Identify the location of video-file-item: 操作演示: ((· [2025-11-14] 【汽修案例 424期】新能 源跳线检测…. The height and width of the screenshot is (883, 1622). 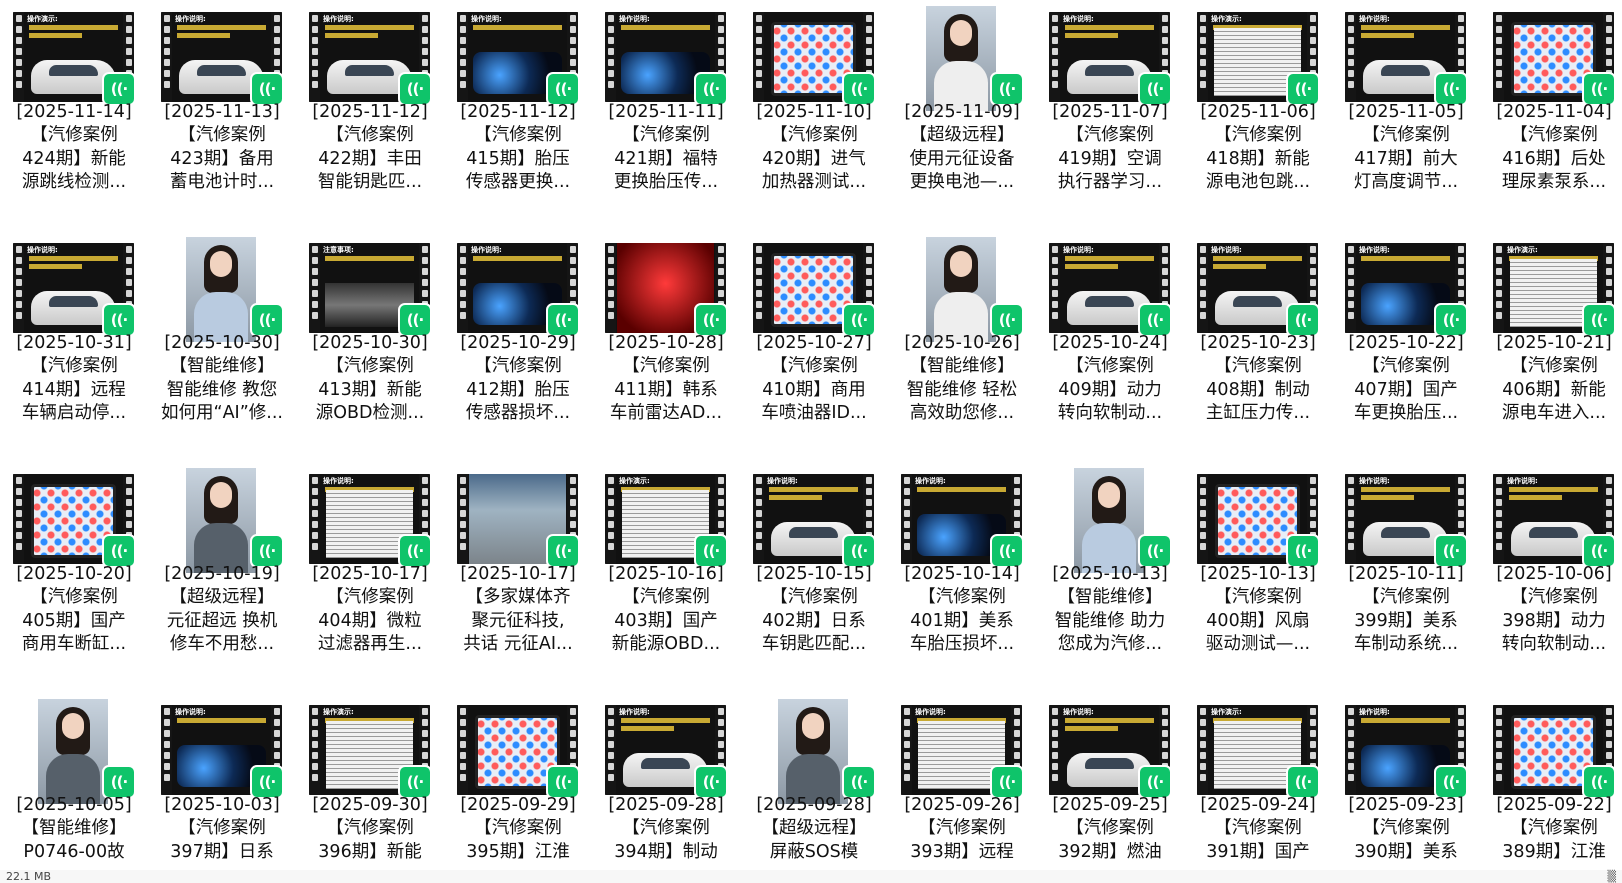
(74, 115).